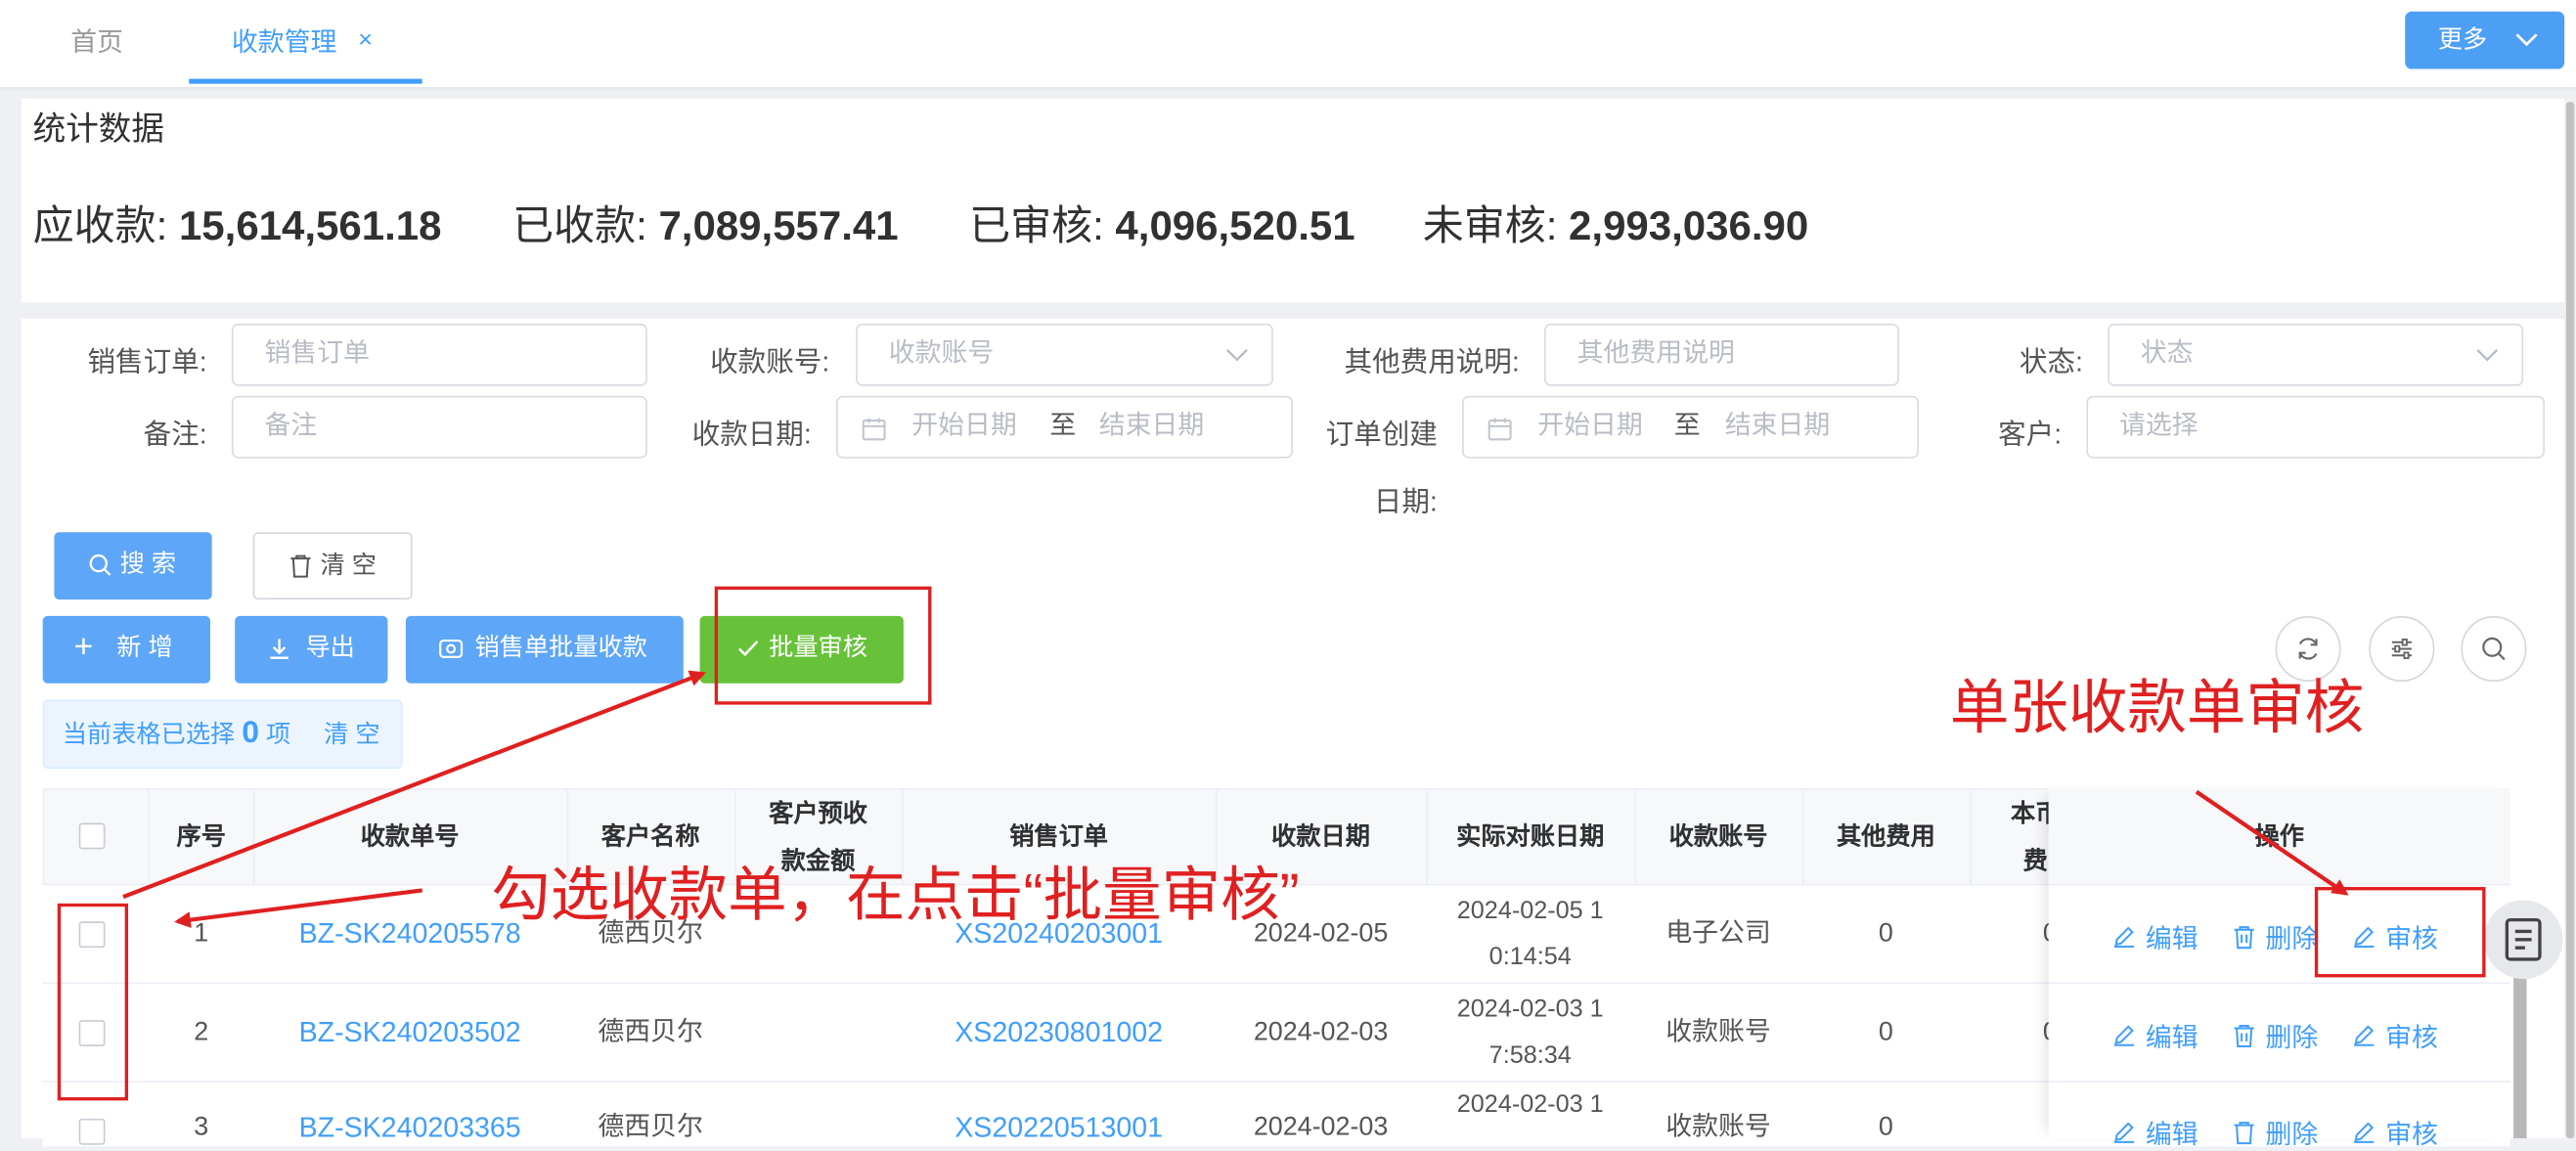 The image size is (2576, 1151). I want to click on arrow-to-batch-audit, so click(414, 785).